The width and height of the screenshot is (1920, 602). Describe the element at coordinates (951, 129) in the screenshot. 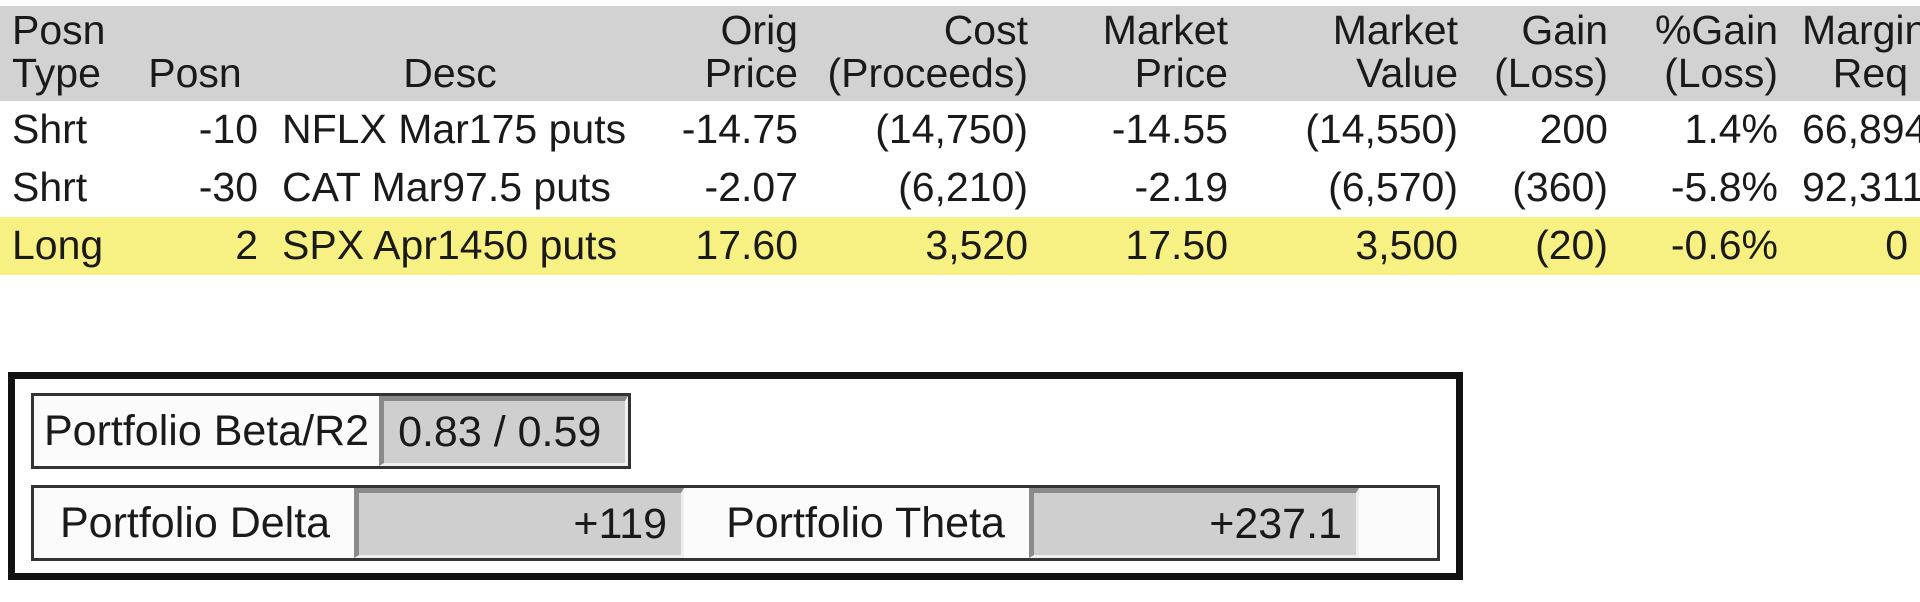

I see `cell-cost: (14,750)` at that location.